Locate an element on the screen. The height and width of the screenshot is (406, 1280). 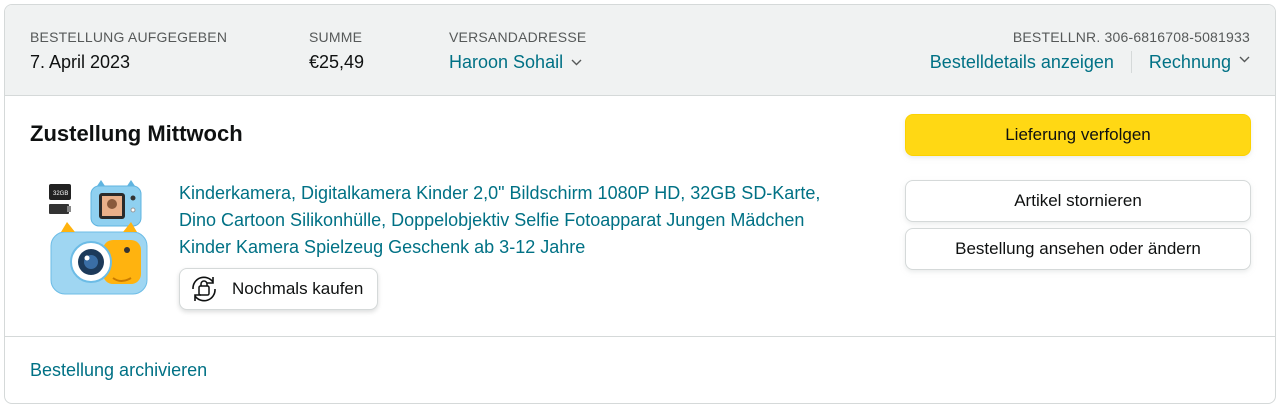
order-links: Bestelldetails anzeigen Rechnung is located at coordinates (1090, 62).